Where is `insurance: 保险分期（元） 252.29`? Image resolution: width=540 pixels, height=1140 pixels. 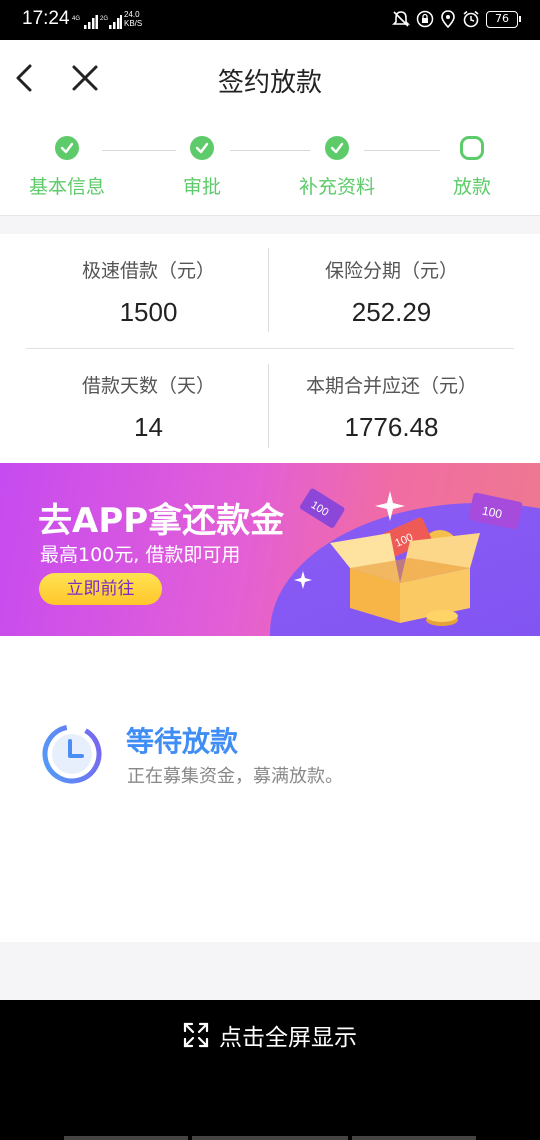 insurance: 保险分期（元） 252.29 is located at coordinates (391, 292).